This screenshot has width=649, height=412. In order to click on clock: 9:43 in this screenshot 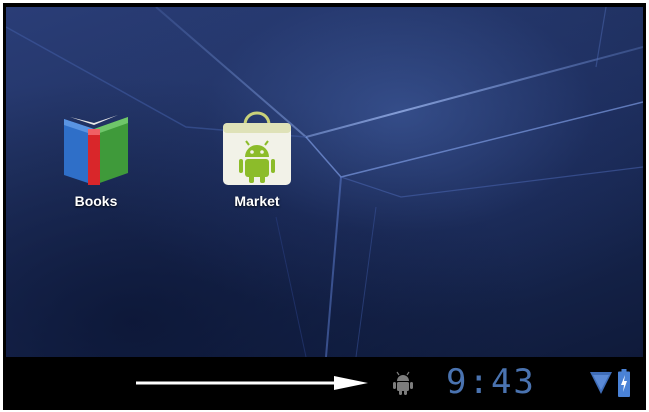, I will do `click(491, 382)`.